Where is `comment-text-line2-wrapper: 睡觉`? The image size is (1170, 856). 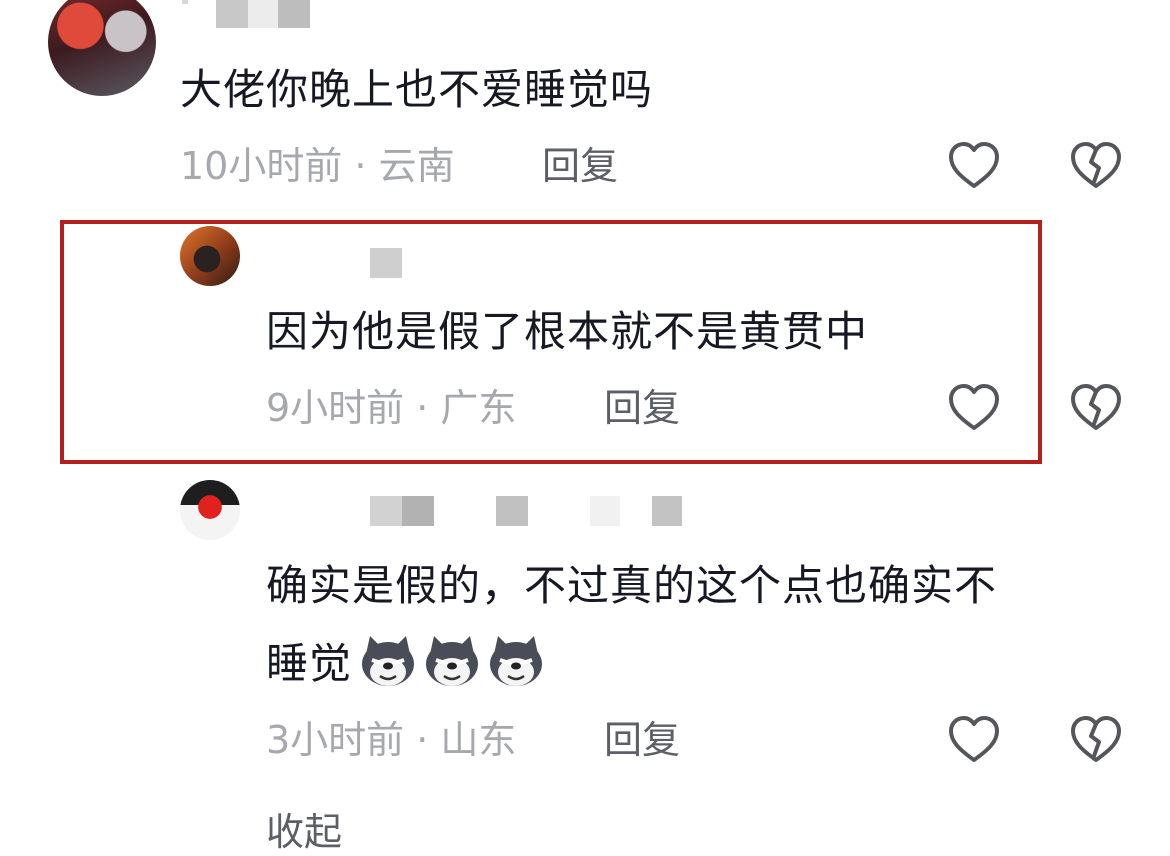
comment-text-line2-wrapper: 睡觉 is located at coordinates (405, 664).